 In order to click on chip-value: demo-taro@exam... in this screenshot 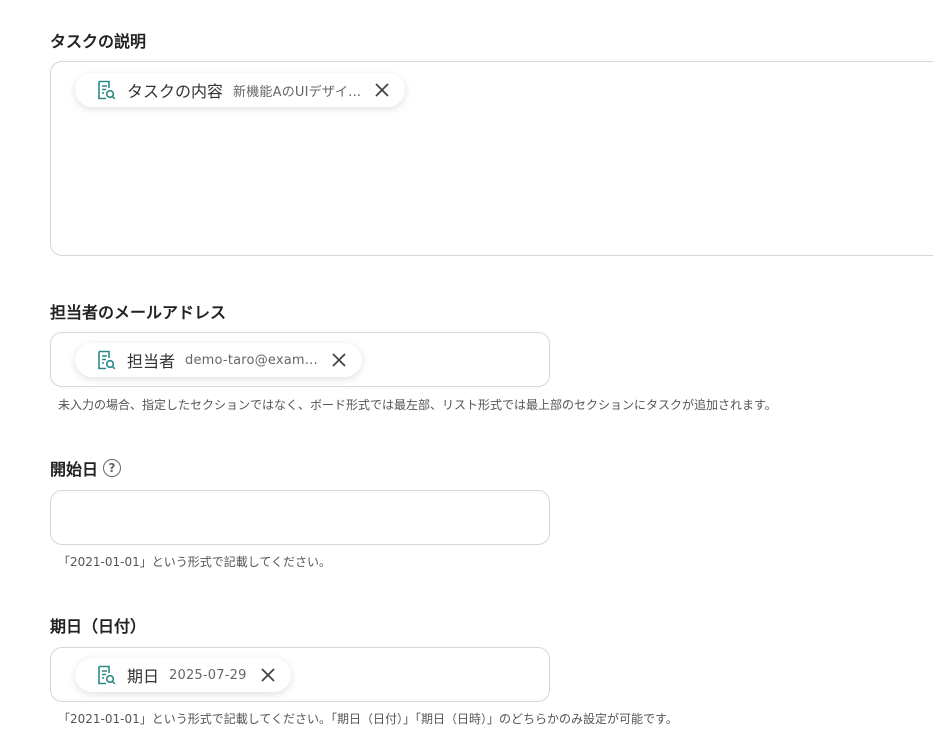, I will do `click(251, 360)`.